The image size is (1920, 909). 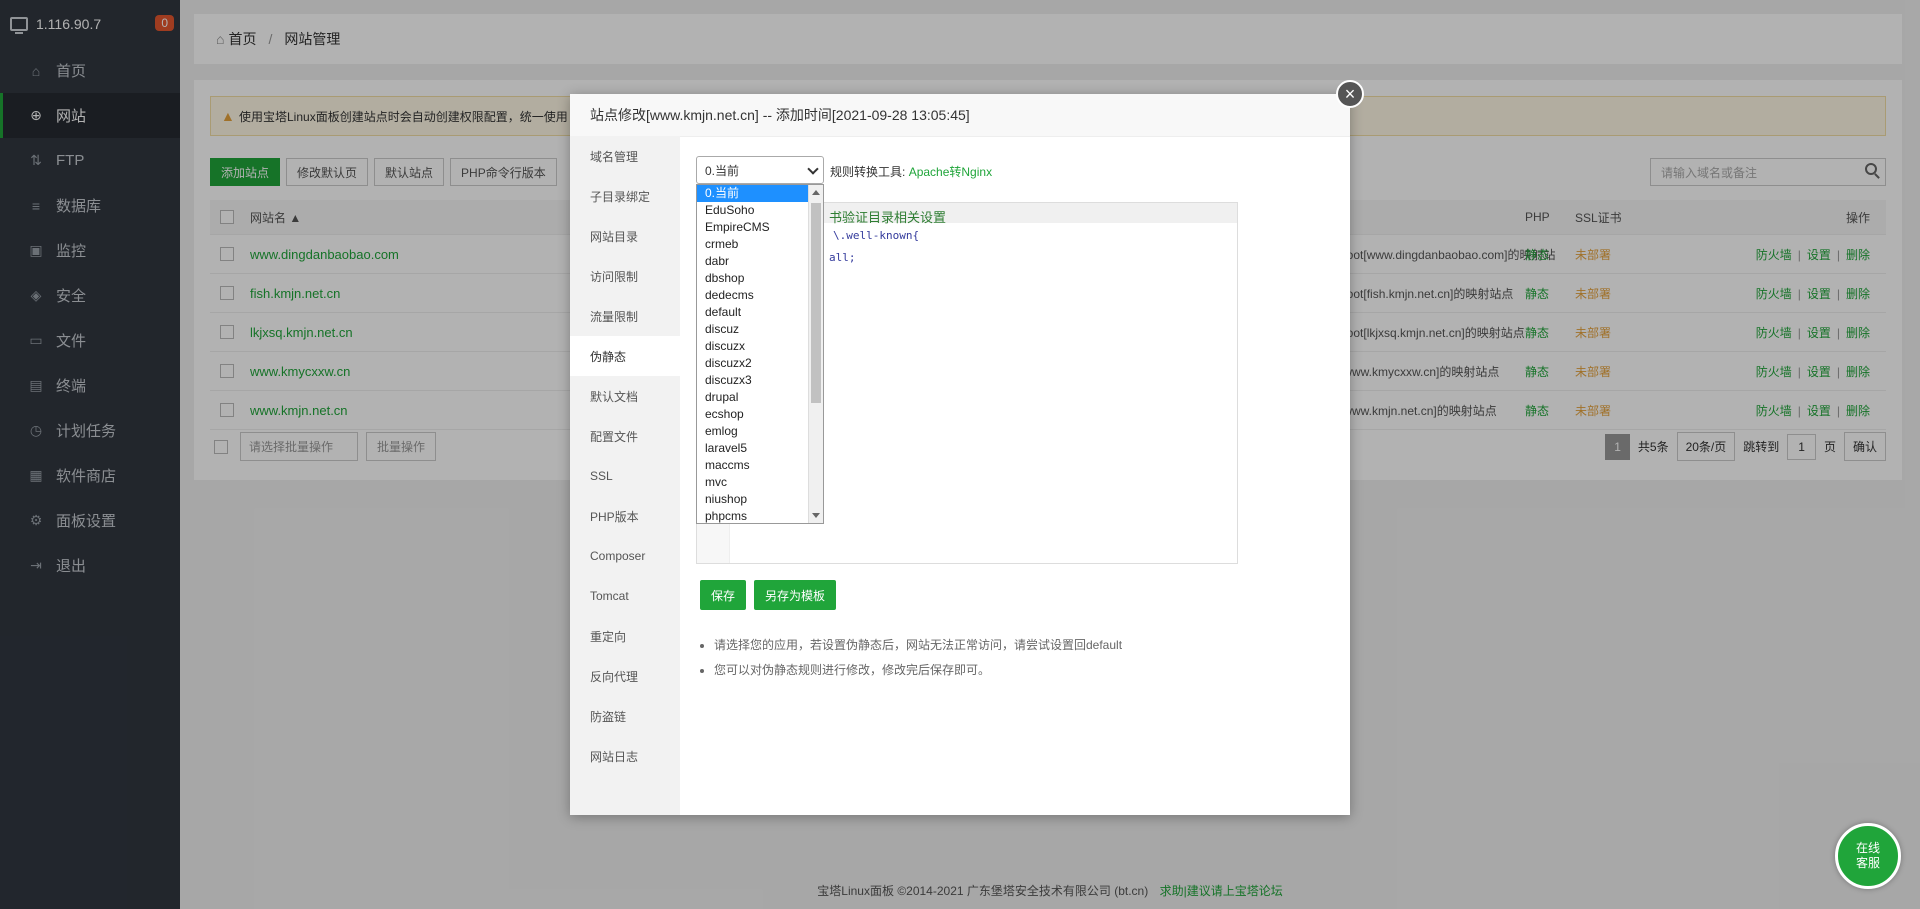 What do you see at coordinates (760, 261) in the screenshot?
I see `dropdown-option: dabr` at bounding box center [760, 261].